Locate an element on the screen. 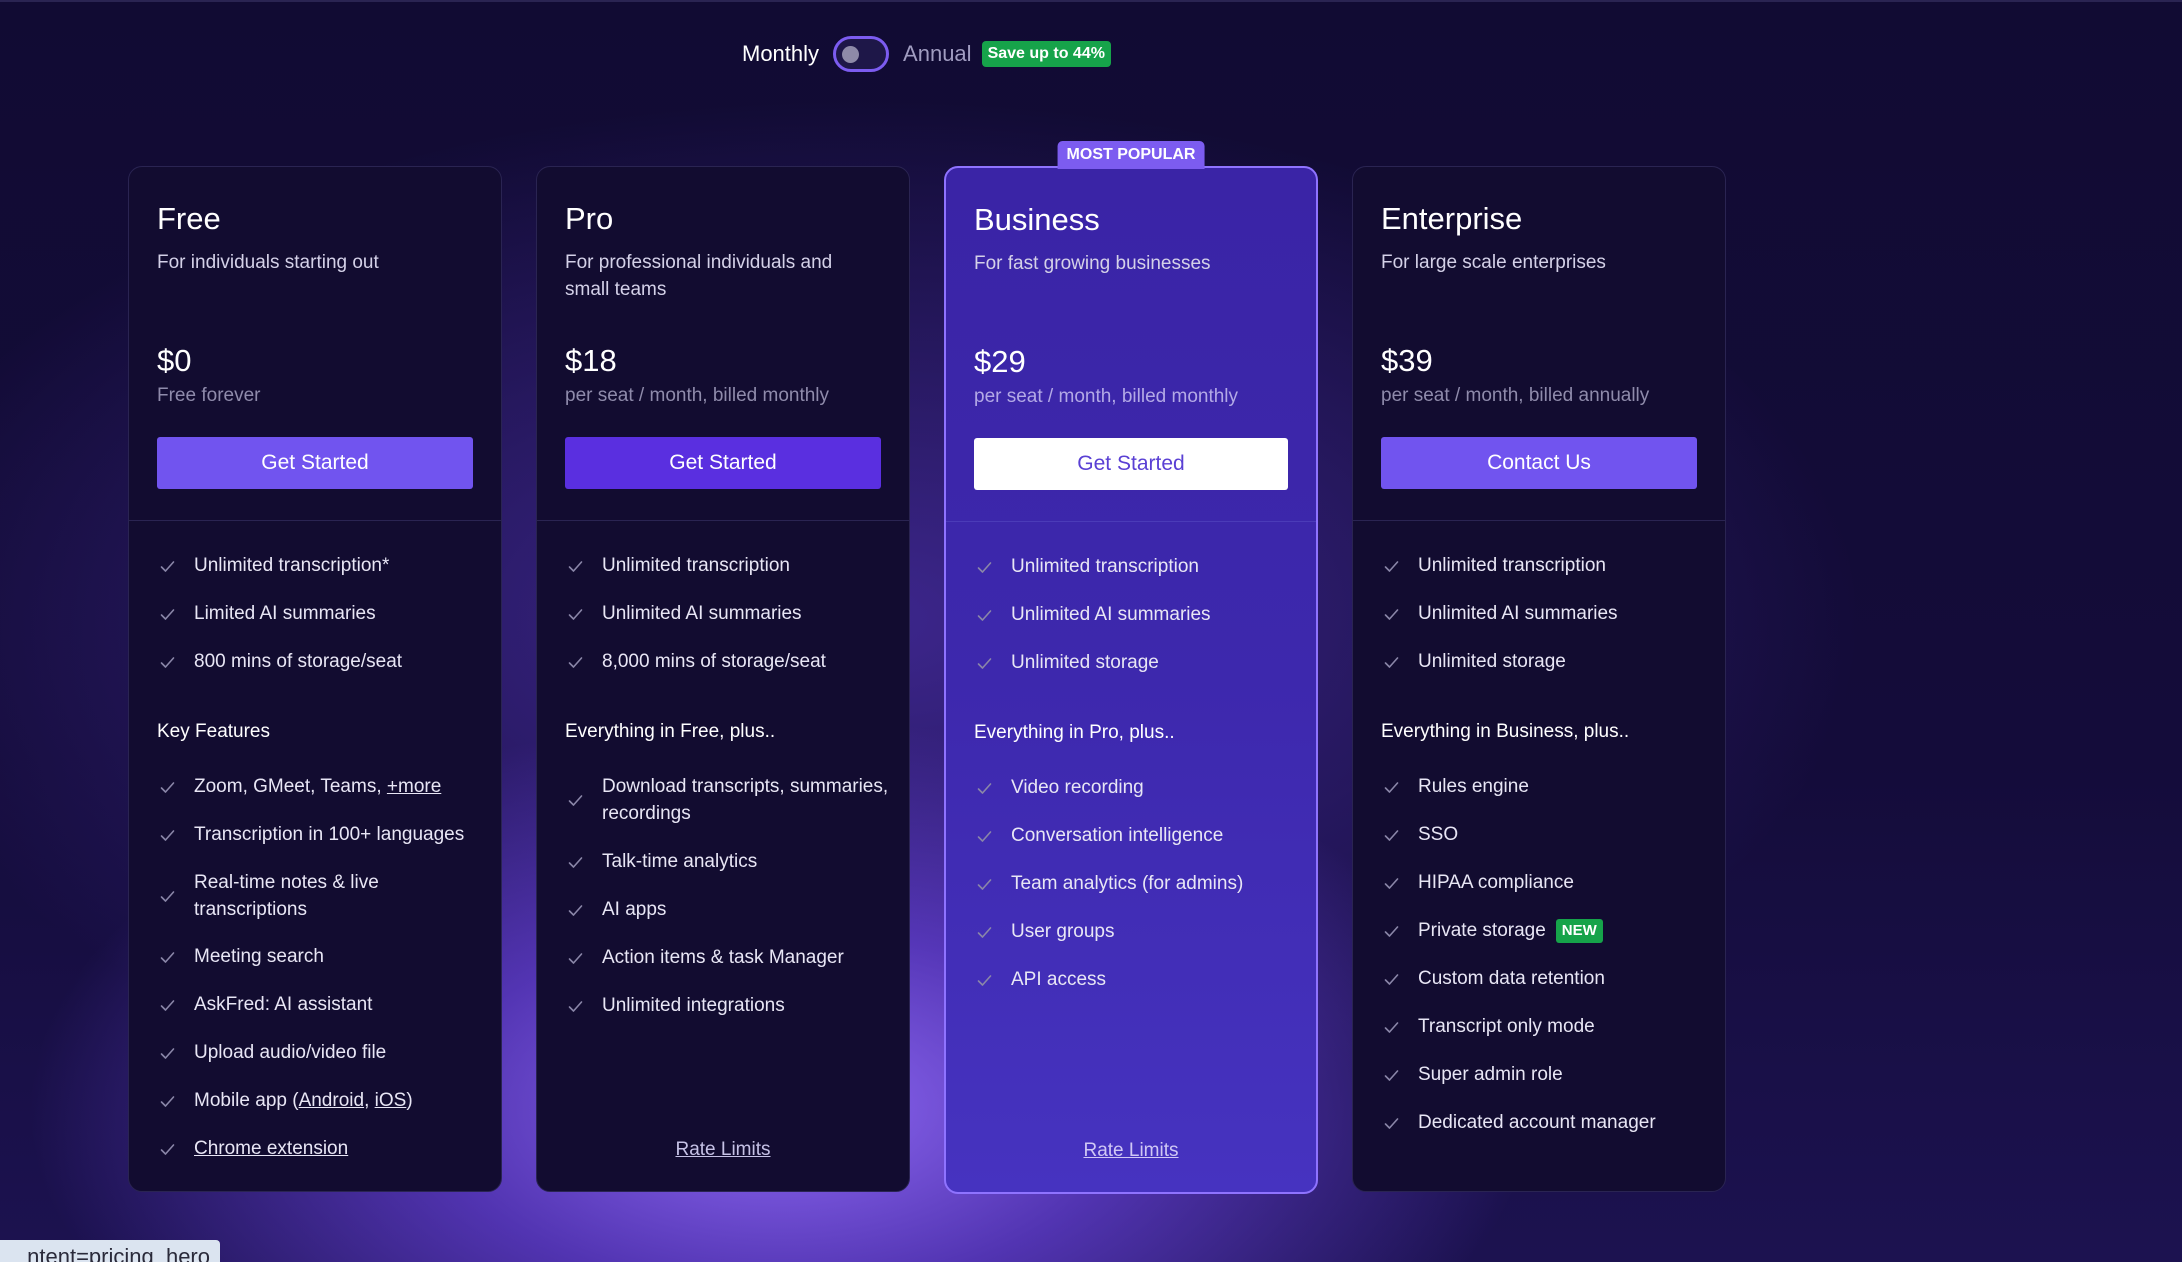  more-link: +more is located at coordinates (414, 786).